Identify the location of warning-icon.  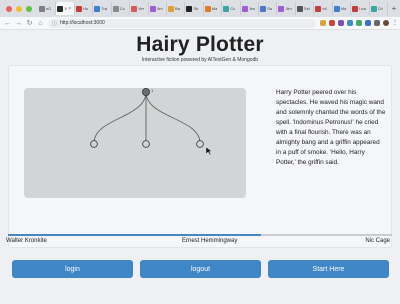
(332, 23).